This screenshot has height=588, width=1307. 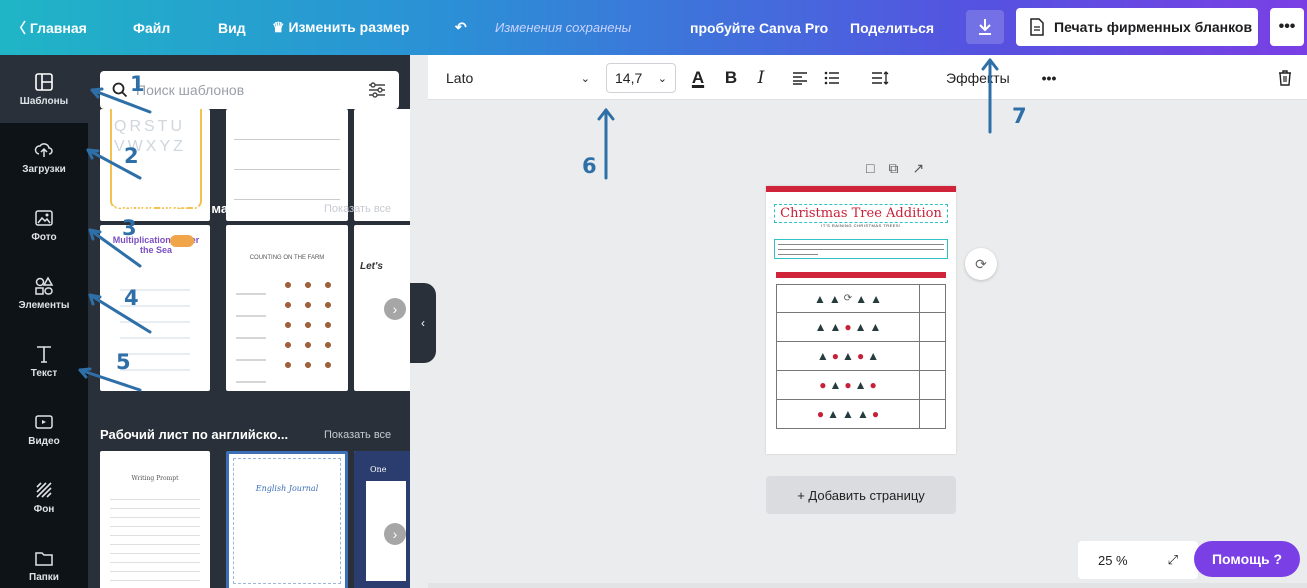 What do you see at coordinates (155, 519) in the screenshot?
I see `template-thumb: Writing Prompt` at bounding box center [155, 519].